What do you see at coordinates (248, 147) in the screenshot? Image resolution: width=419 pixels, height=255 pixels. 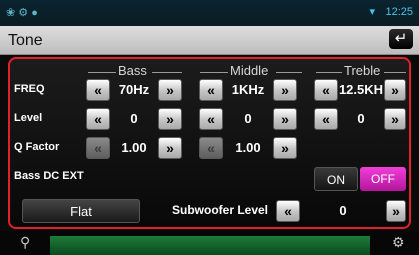 I see `middle-q-value: 1.00` at bounding box center [248, 147].